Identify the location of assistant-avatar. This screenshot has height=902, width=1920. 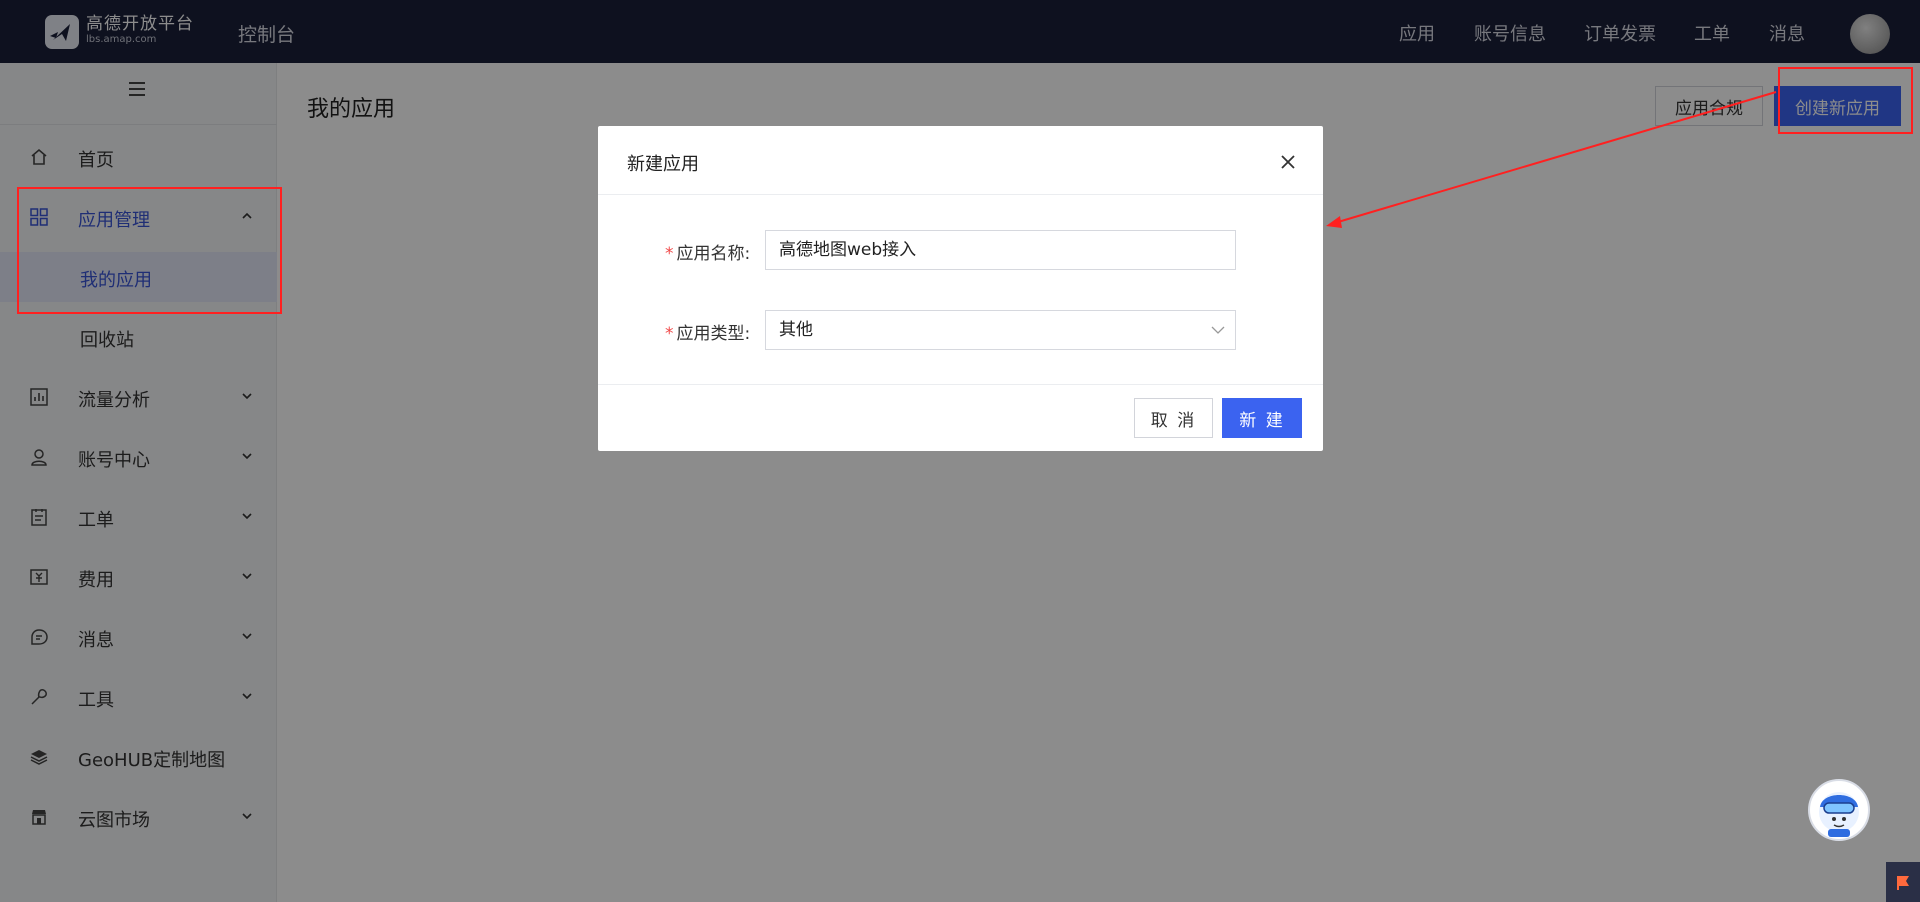
(1839, 810).